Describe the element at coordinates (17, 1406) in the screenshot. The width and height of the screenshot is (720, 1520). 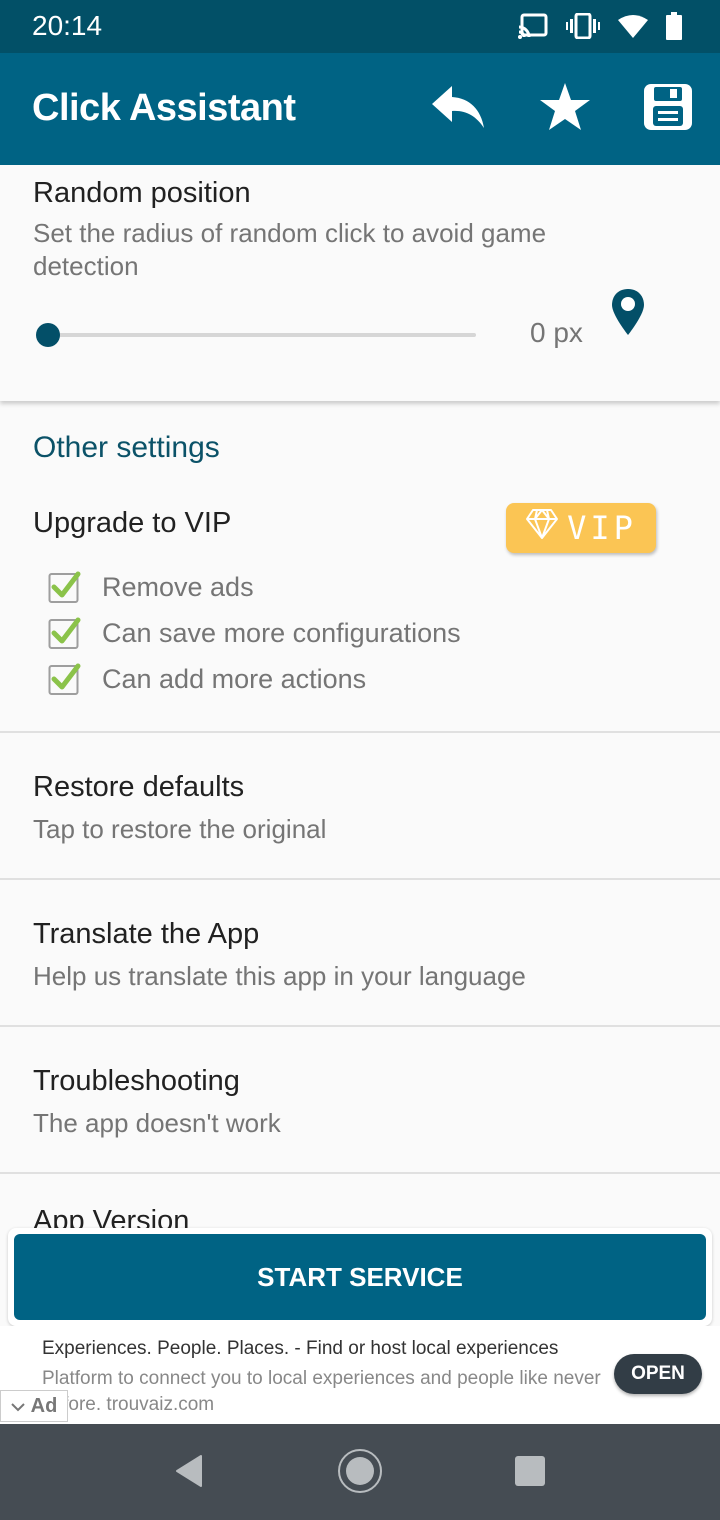
I see `chevron-down-icon` at that location.